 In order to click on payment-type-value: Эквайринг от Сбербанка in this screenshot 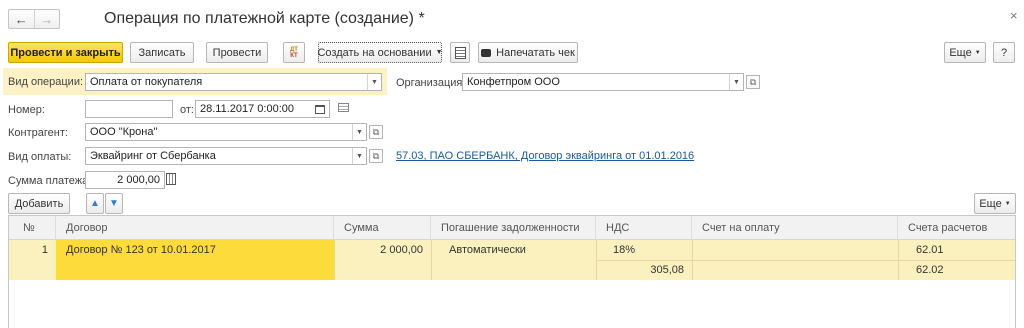, I will do `click(153, 156)`.